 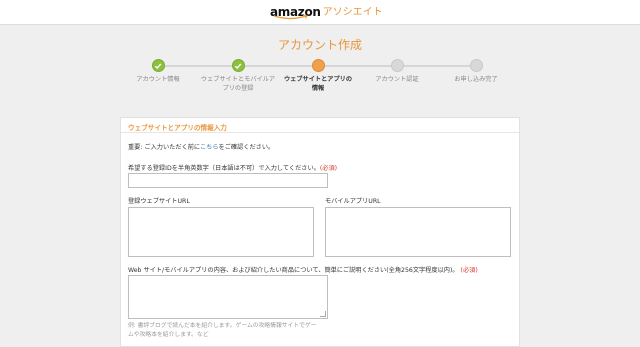 I want to click on step-account-info: アカウント情報, so click(x=158, y=71).